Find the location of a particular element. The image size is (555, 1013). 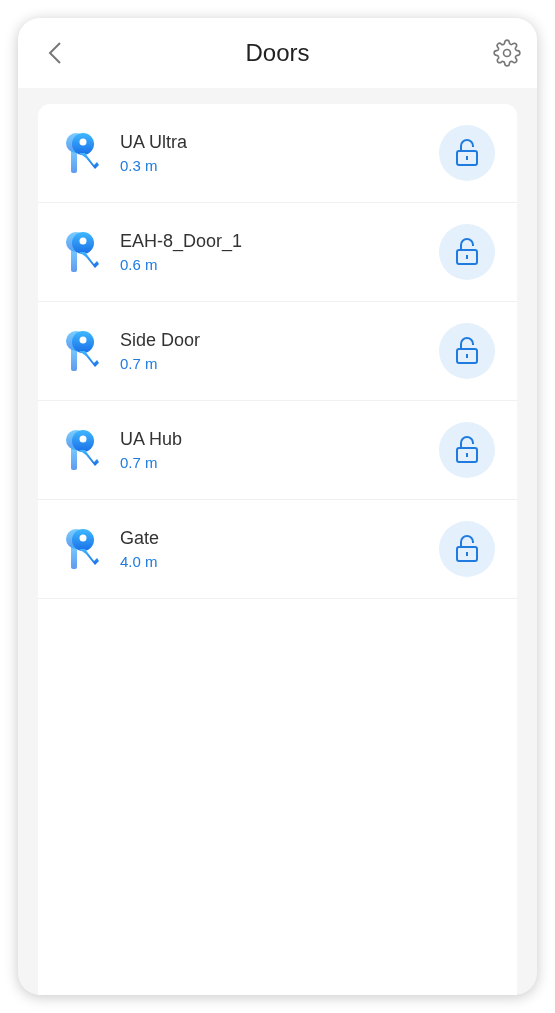

door-name: UA Ultra is located at coordinates (154, 142).